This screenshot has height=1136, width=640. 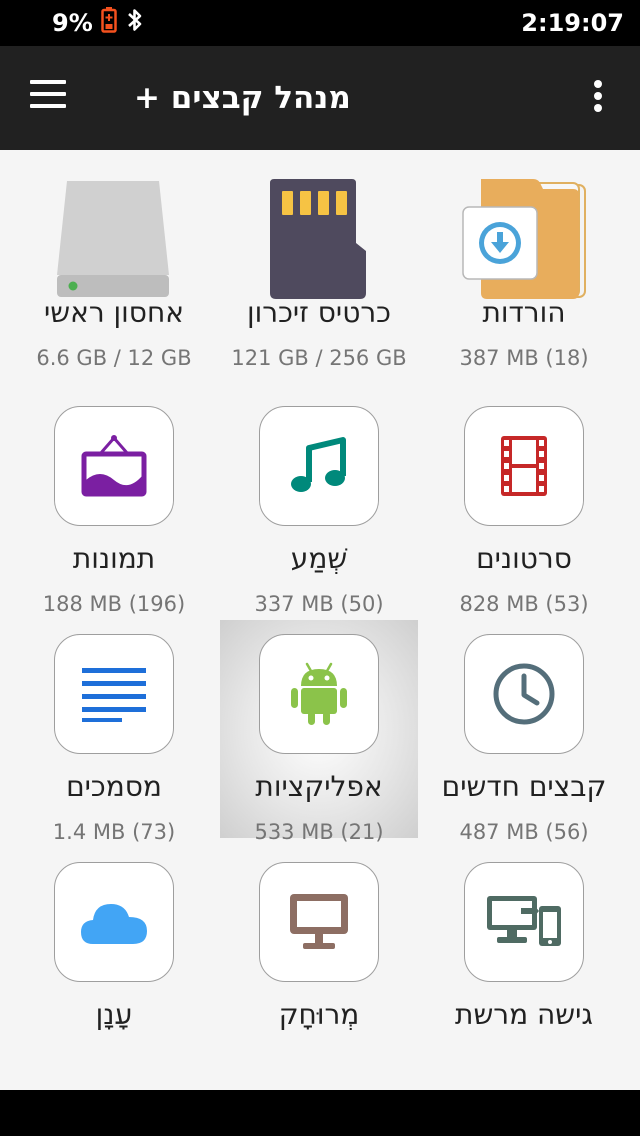 I want to click on tile-label: עָנָן, so click(x=114, y=1014).